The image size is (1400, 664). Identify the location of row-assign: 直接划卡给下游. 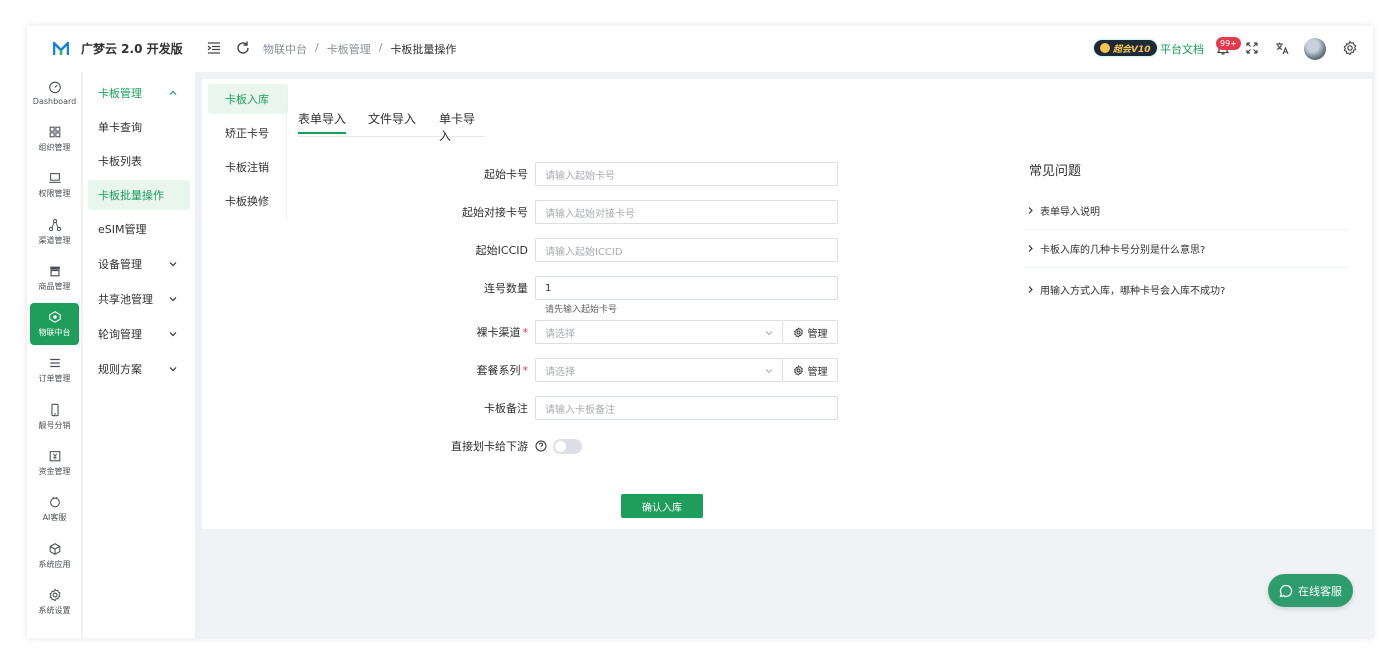
(512, 446).